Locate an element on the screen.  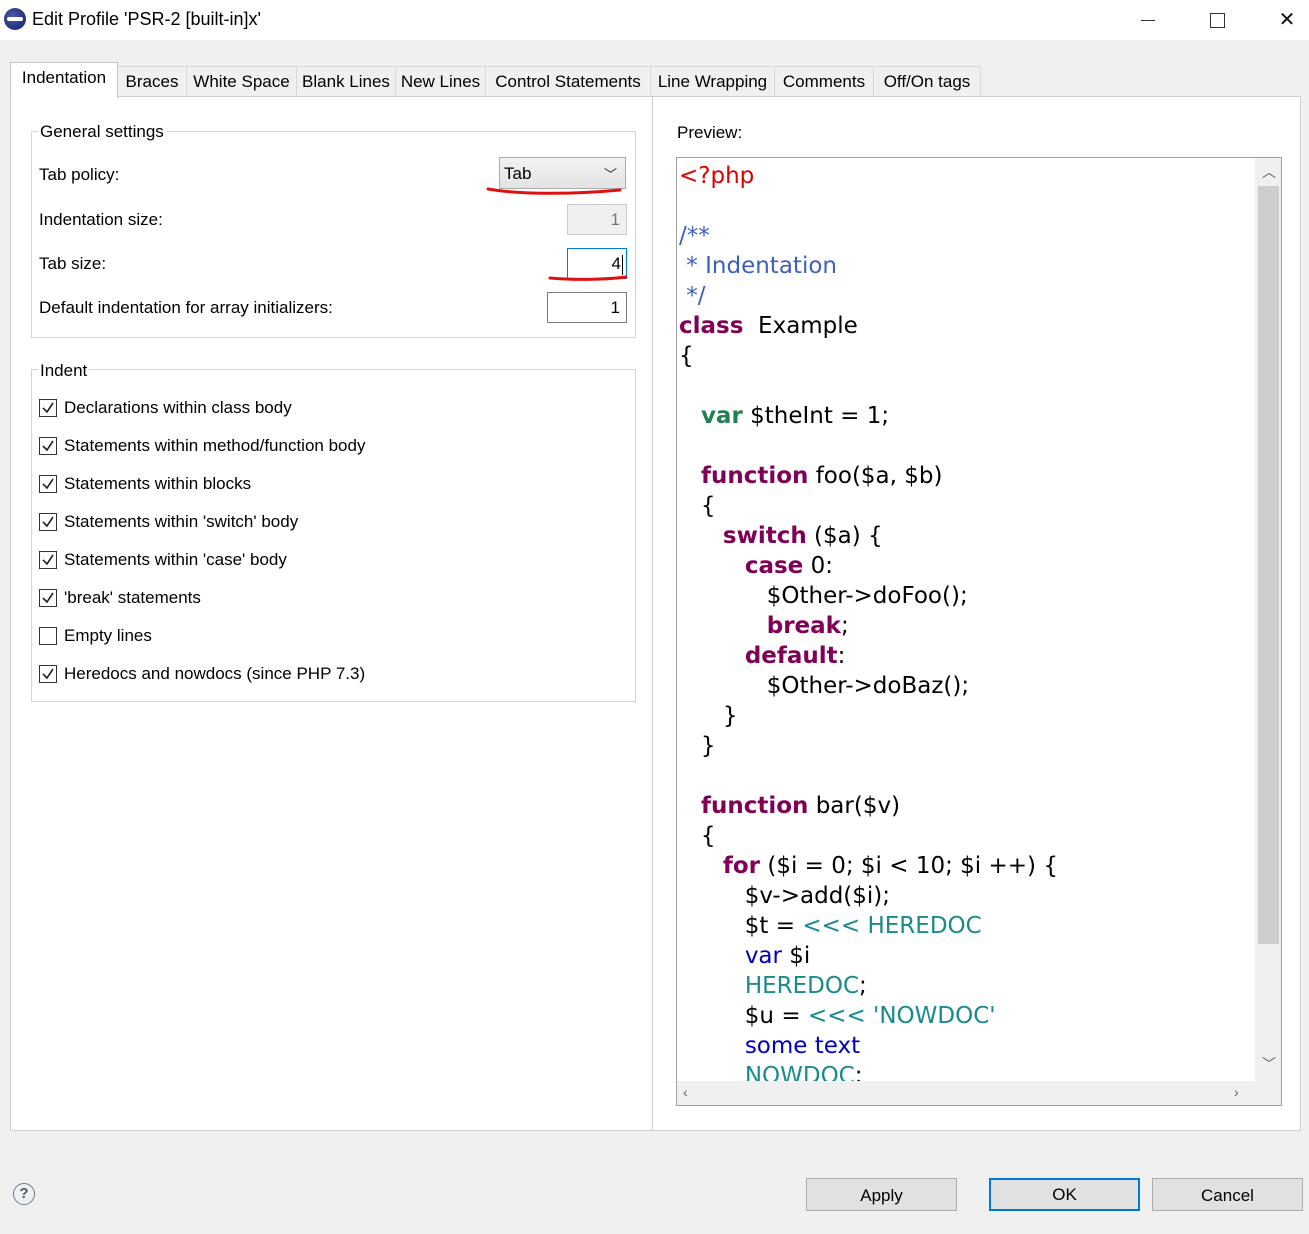
code-line: <?php is located at coordinates (716, 176).